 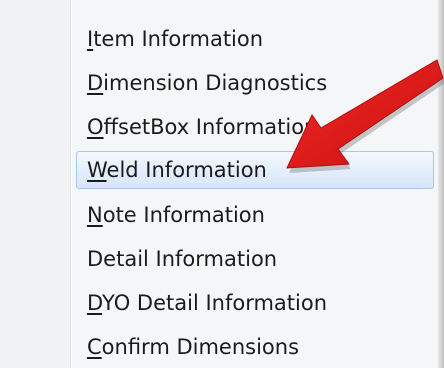 What do you see at coordinates (177, 170) in the screenshot?
I see `menu-item-label: Weld Information` at bounding box center [177, 170].